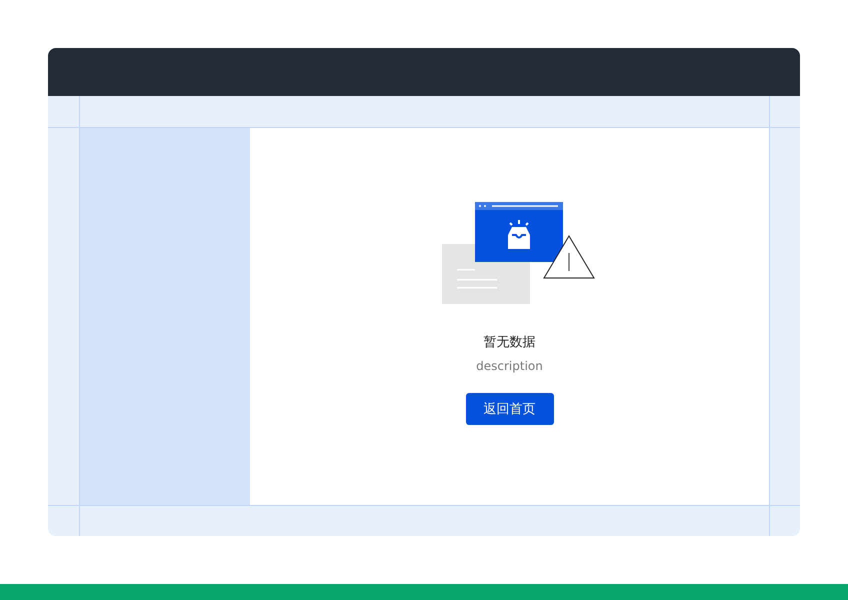  What do you see at coordinates (510, 409) in the screenshot?
I see `back-home-button: 返回首页` at bounding box center [510, 409].